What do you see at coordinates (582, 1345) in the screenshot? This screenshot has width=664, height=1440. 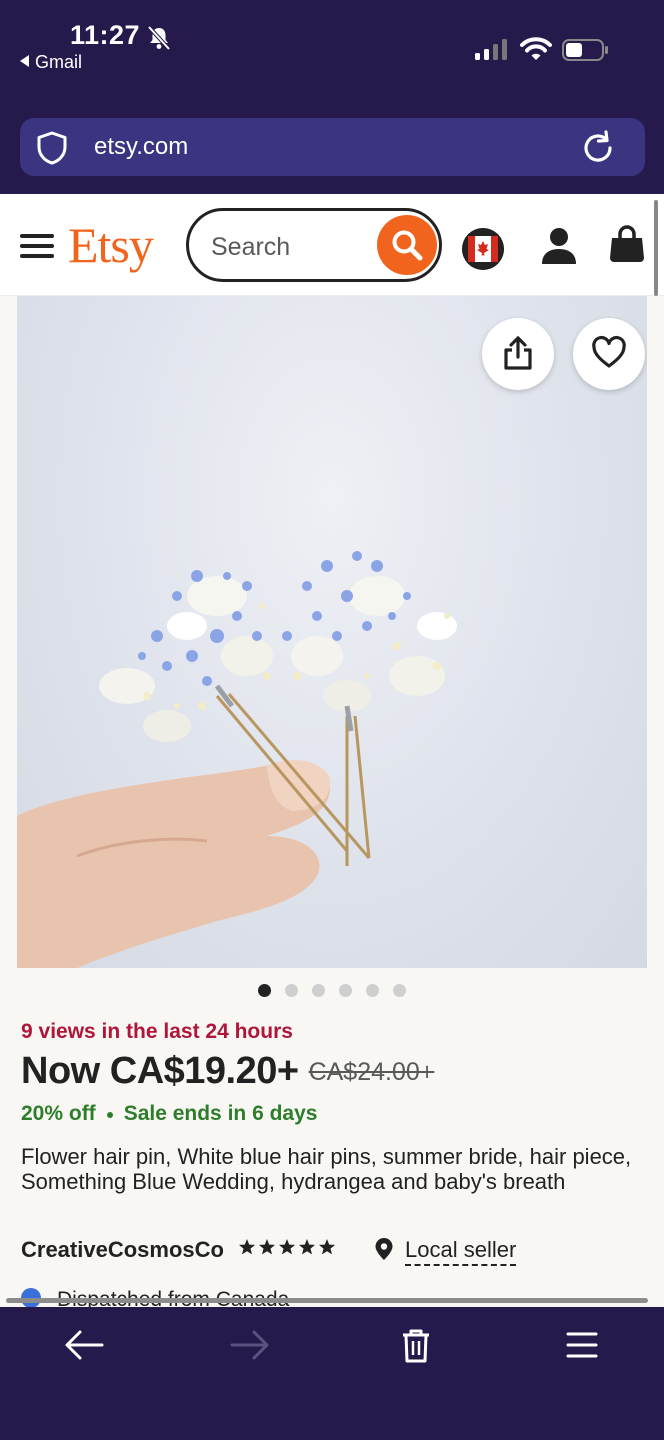 I see `menu-icon` at bounding box center [582, 1345].